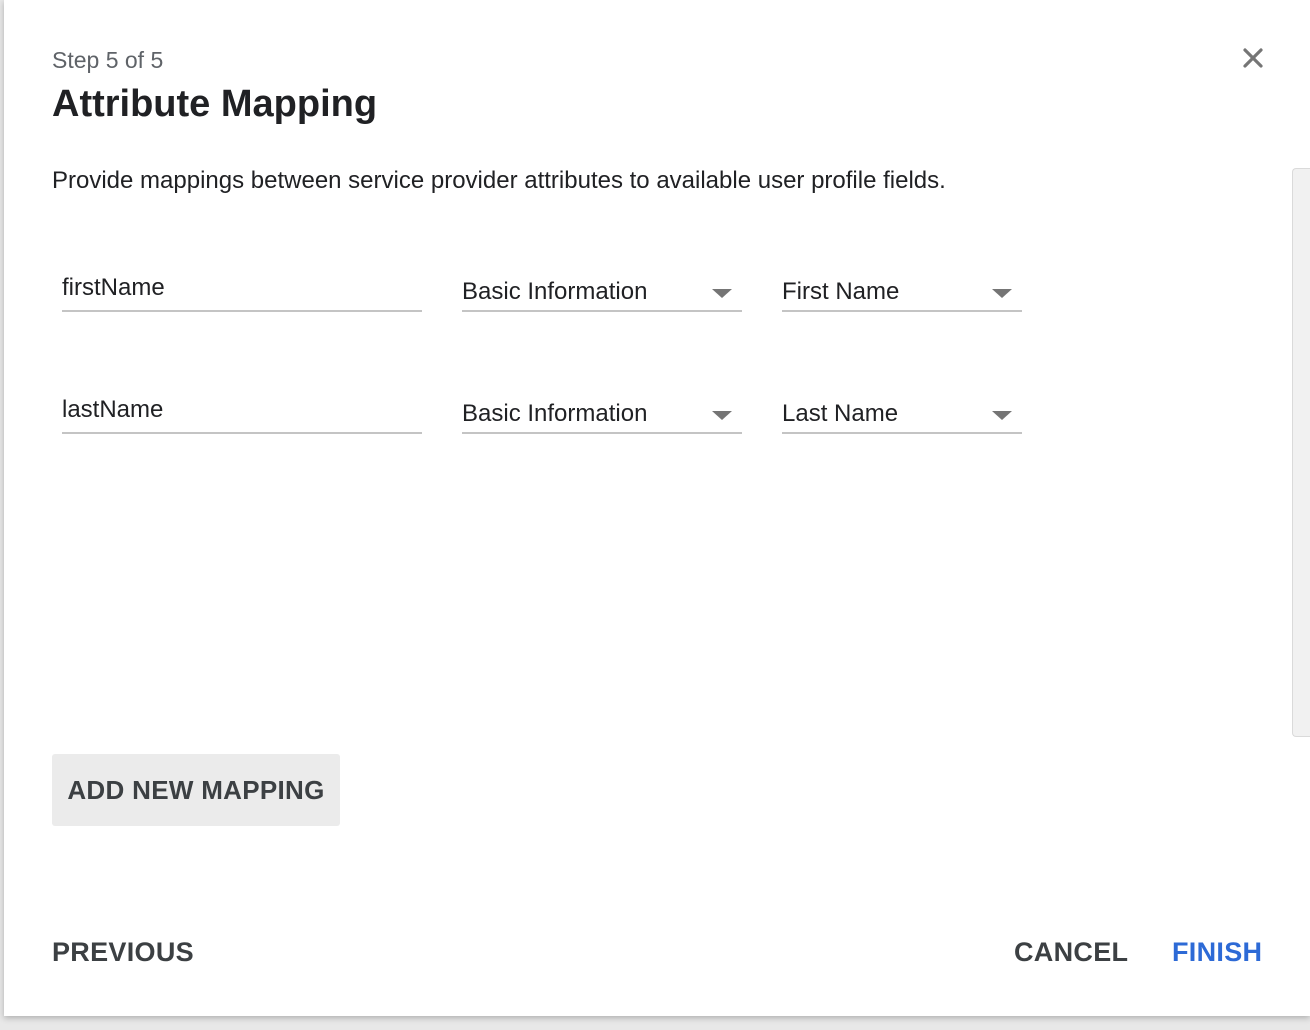 The height and width of the screenshot is (1030, 1310). I want to click on step-indicator: Step 5 of 5, so click(108, 60).